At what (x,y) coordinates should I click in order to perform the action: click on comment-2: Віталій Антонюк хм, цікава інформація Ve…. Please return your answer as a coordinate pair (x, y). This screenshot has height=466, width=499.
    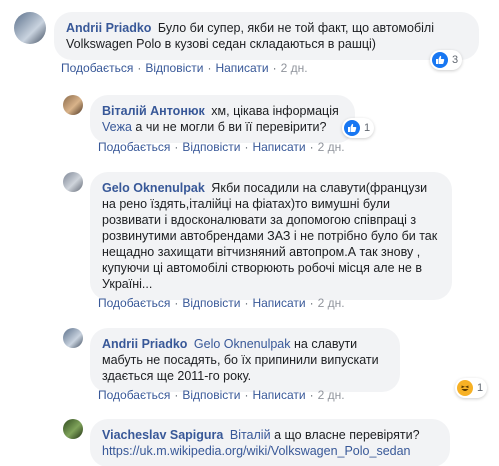
    Looking at the image, I should click on (209, 119).